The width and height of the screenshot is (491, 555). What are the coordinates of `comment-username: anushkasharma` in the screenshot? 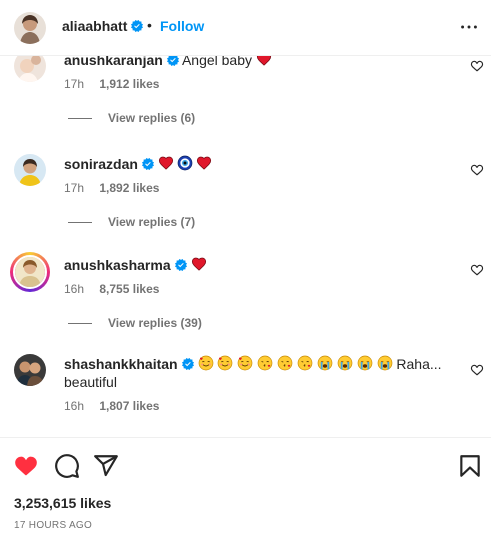 It's located at (117, 265).